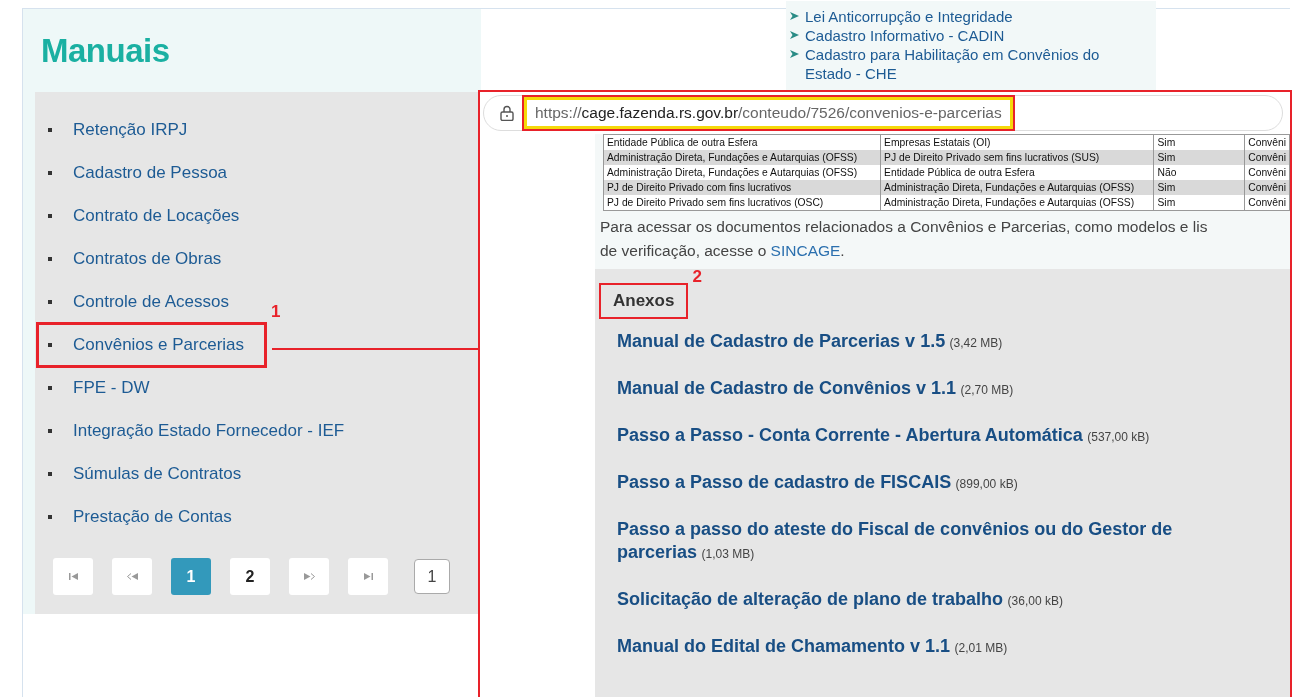 The height and width of the screenshot is (697, 1293). Describe the element at coordinates (276, 312) in the screenshot. I see `callout-number: 1` at that location.